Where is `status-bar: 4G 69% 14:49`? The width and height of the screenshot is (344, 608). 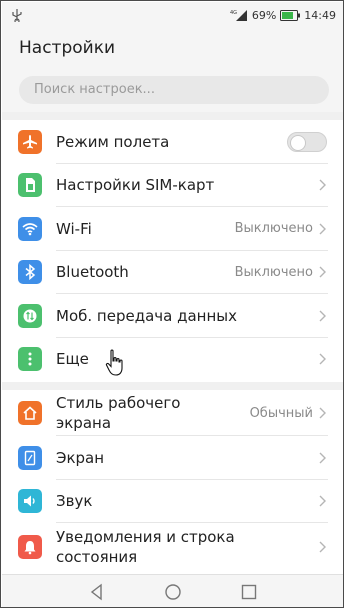 status-bar: 4G 69% 14:49 is located at coordinates (172, 15).